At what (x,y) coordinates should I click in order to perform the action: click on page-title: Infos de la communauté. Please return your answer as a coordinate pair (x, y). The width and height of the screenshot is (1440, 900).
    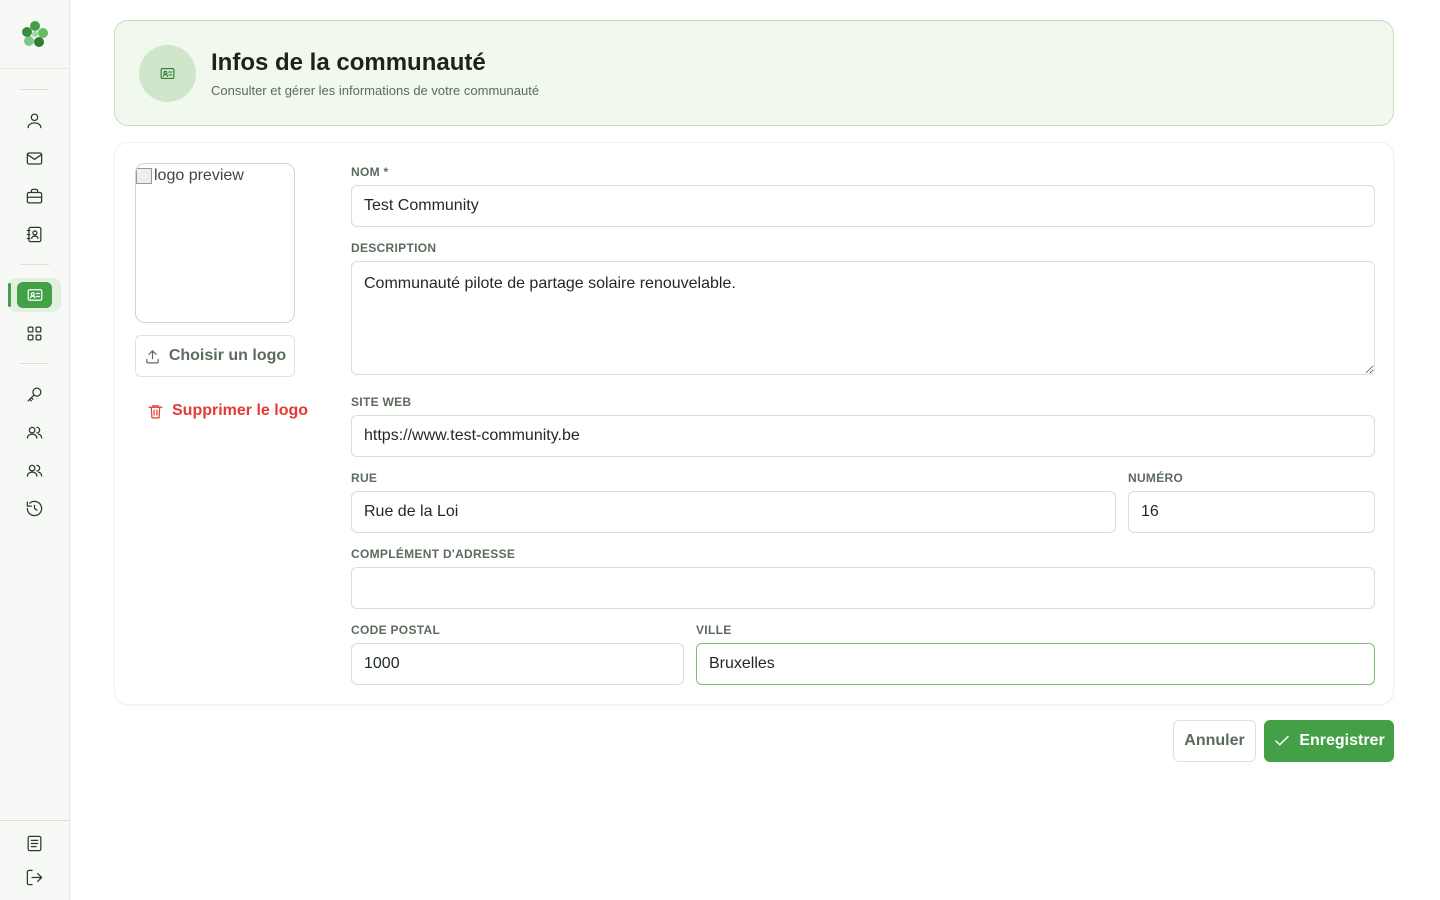
    Looking at the image, I should click on (348, 62).